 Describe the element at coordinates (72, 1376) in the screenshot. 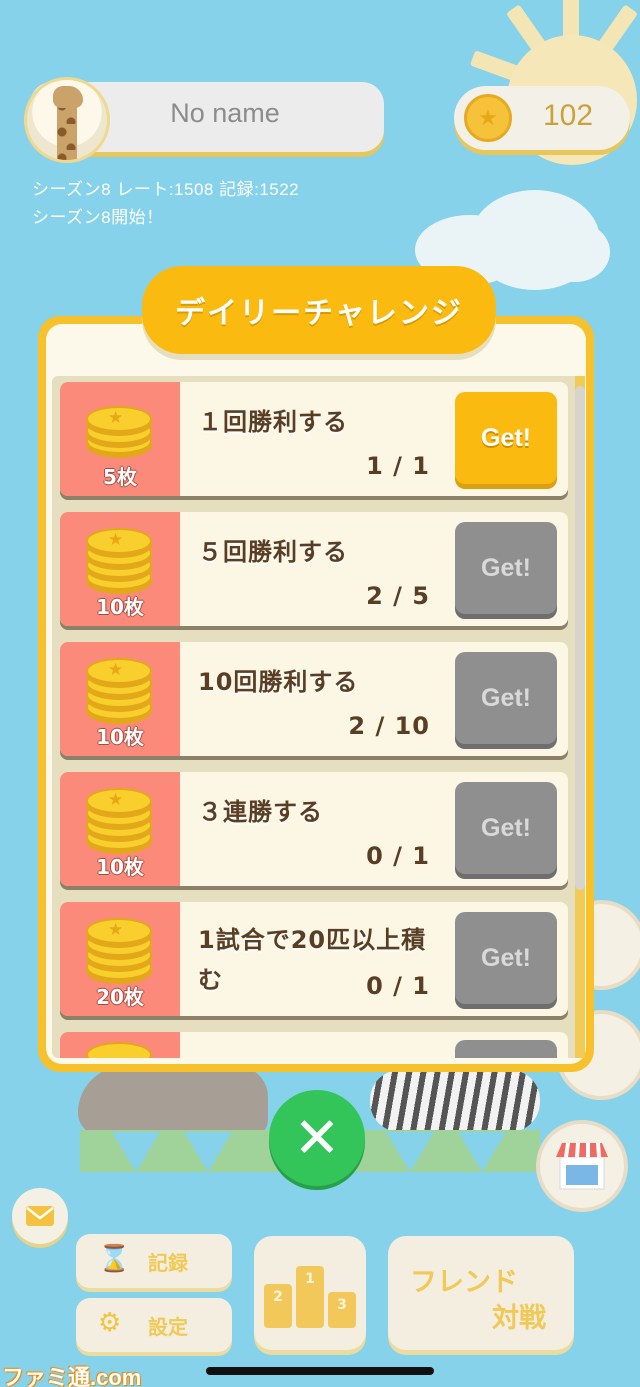

I see `watermark: ファミ通.com` at that location.